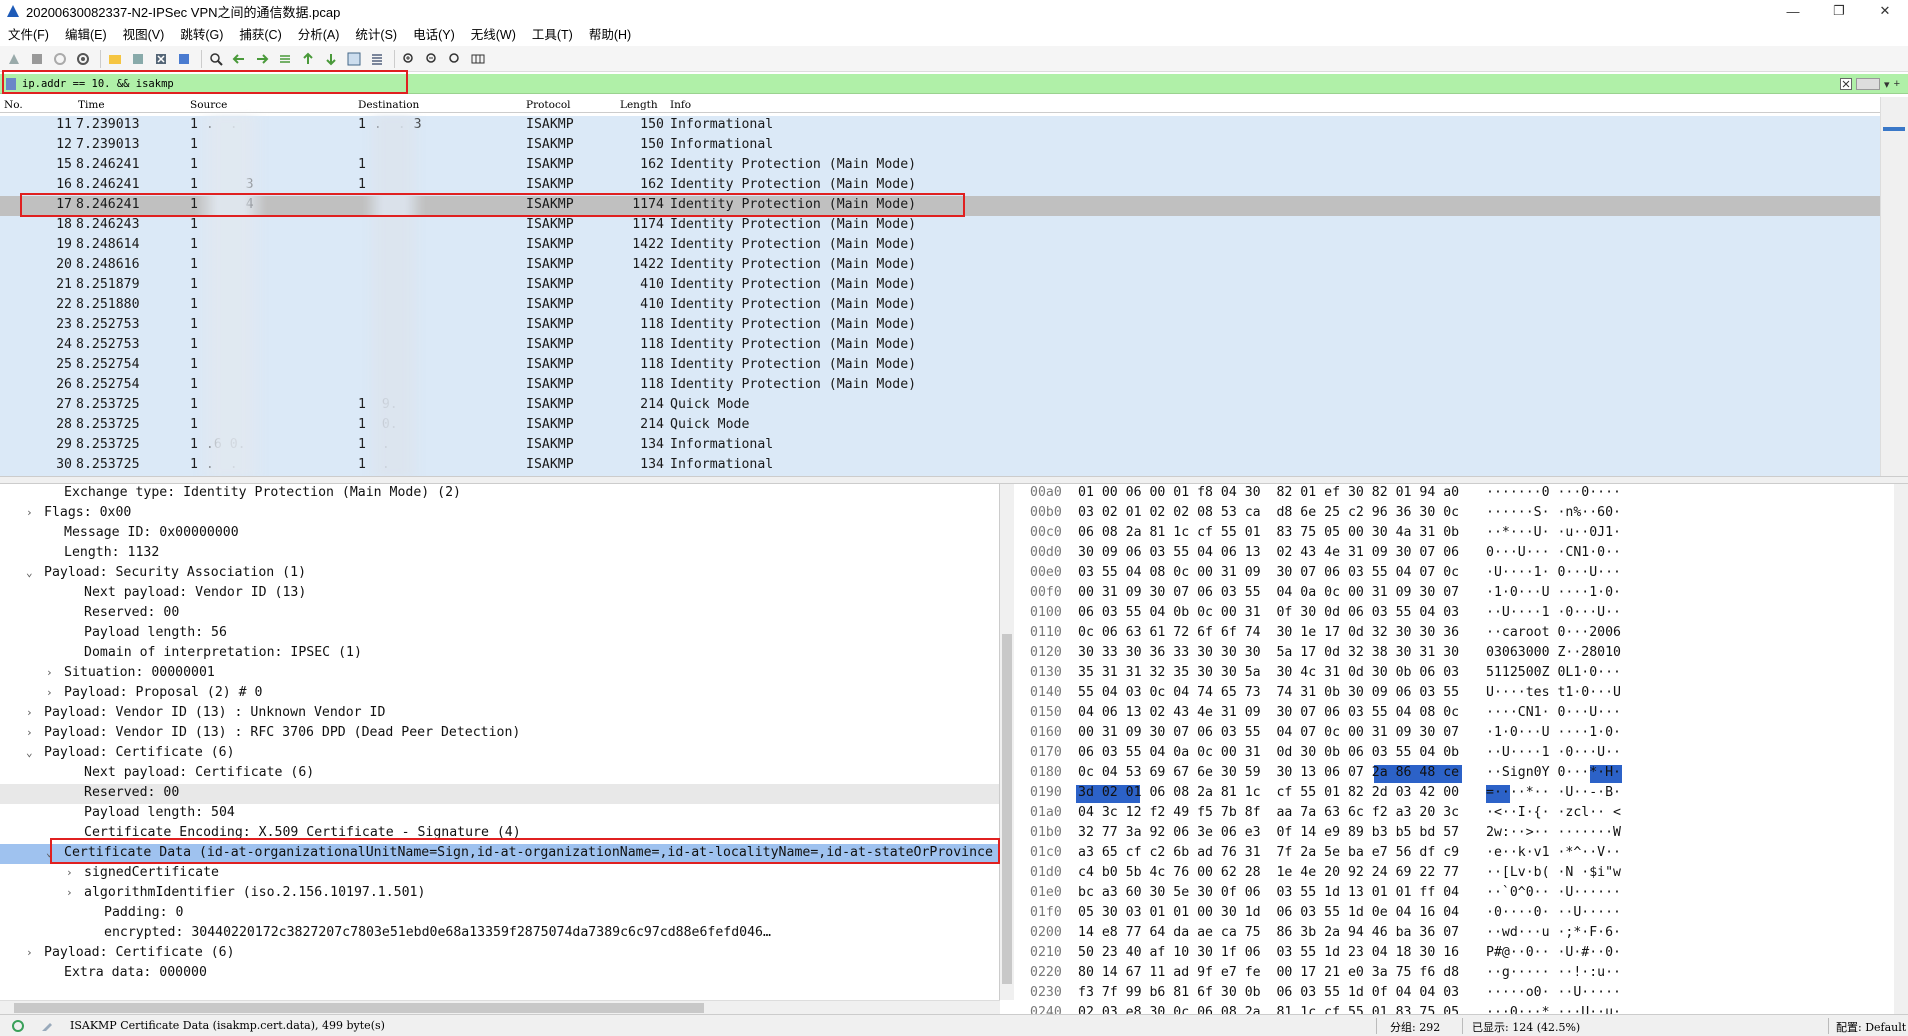 The image size is (1908, 1036). I want to click on zoom-in-icon, so click(409, 59).